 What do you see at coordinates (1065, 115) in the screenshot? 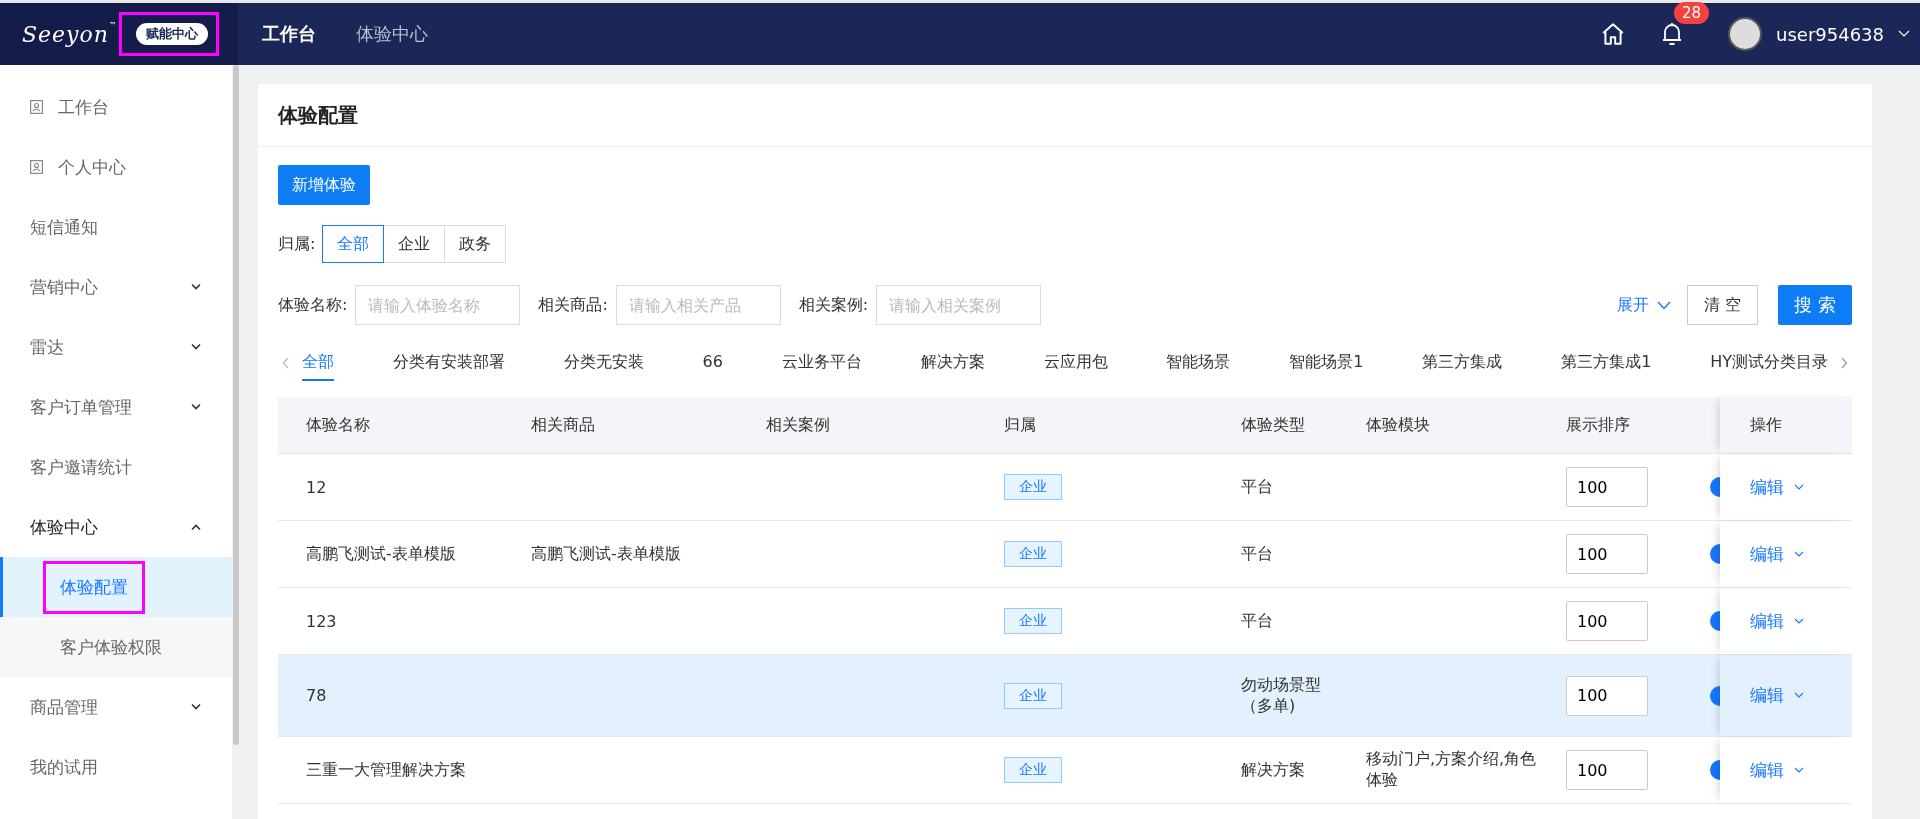
I see `page-title: 体验配置` at bounding box center [1065, 115].